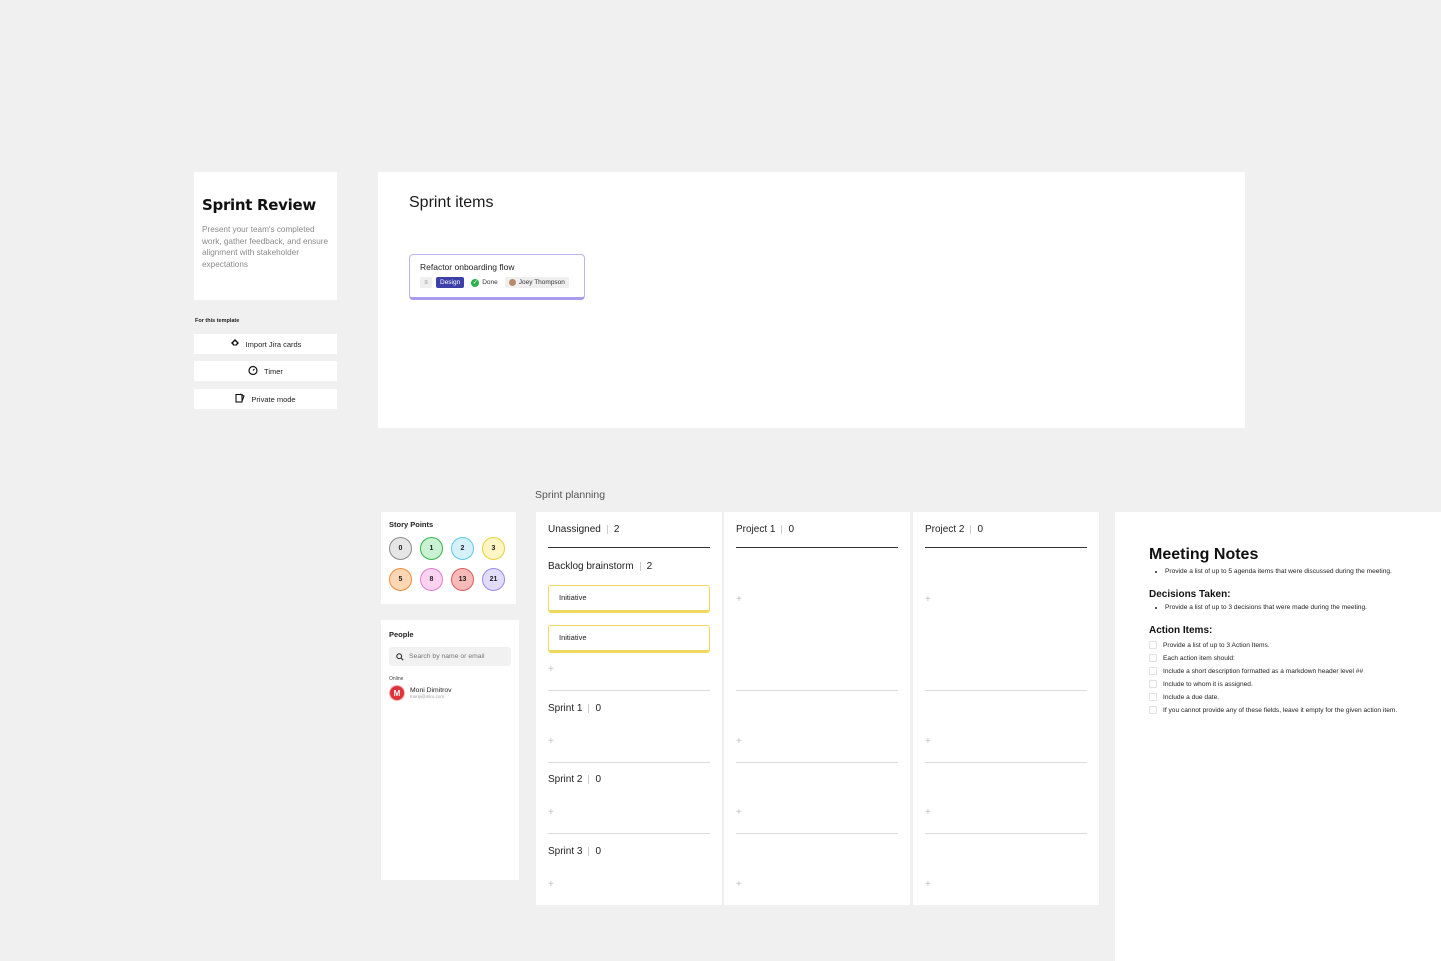  I want to click on timer-icon, so click(253, 371).